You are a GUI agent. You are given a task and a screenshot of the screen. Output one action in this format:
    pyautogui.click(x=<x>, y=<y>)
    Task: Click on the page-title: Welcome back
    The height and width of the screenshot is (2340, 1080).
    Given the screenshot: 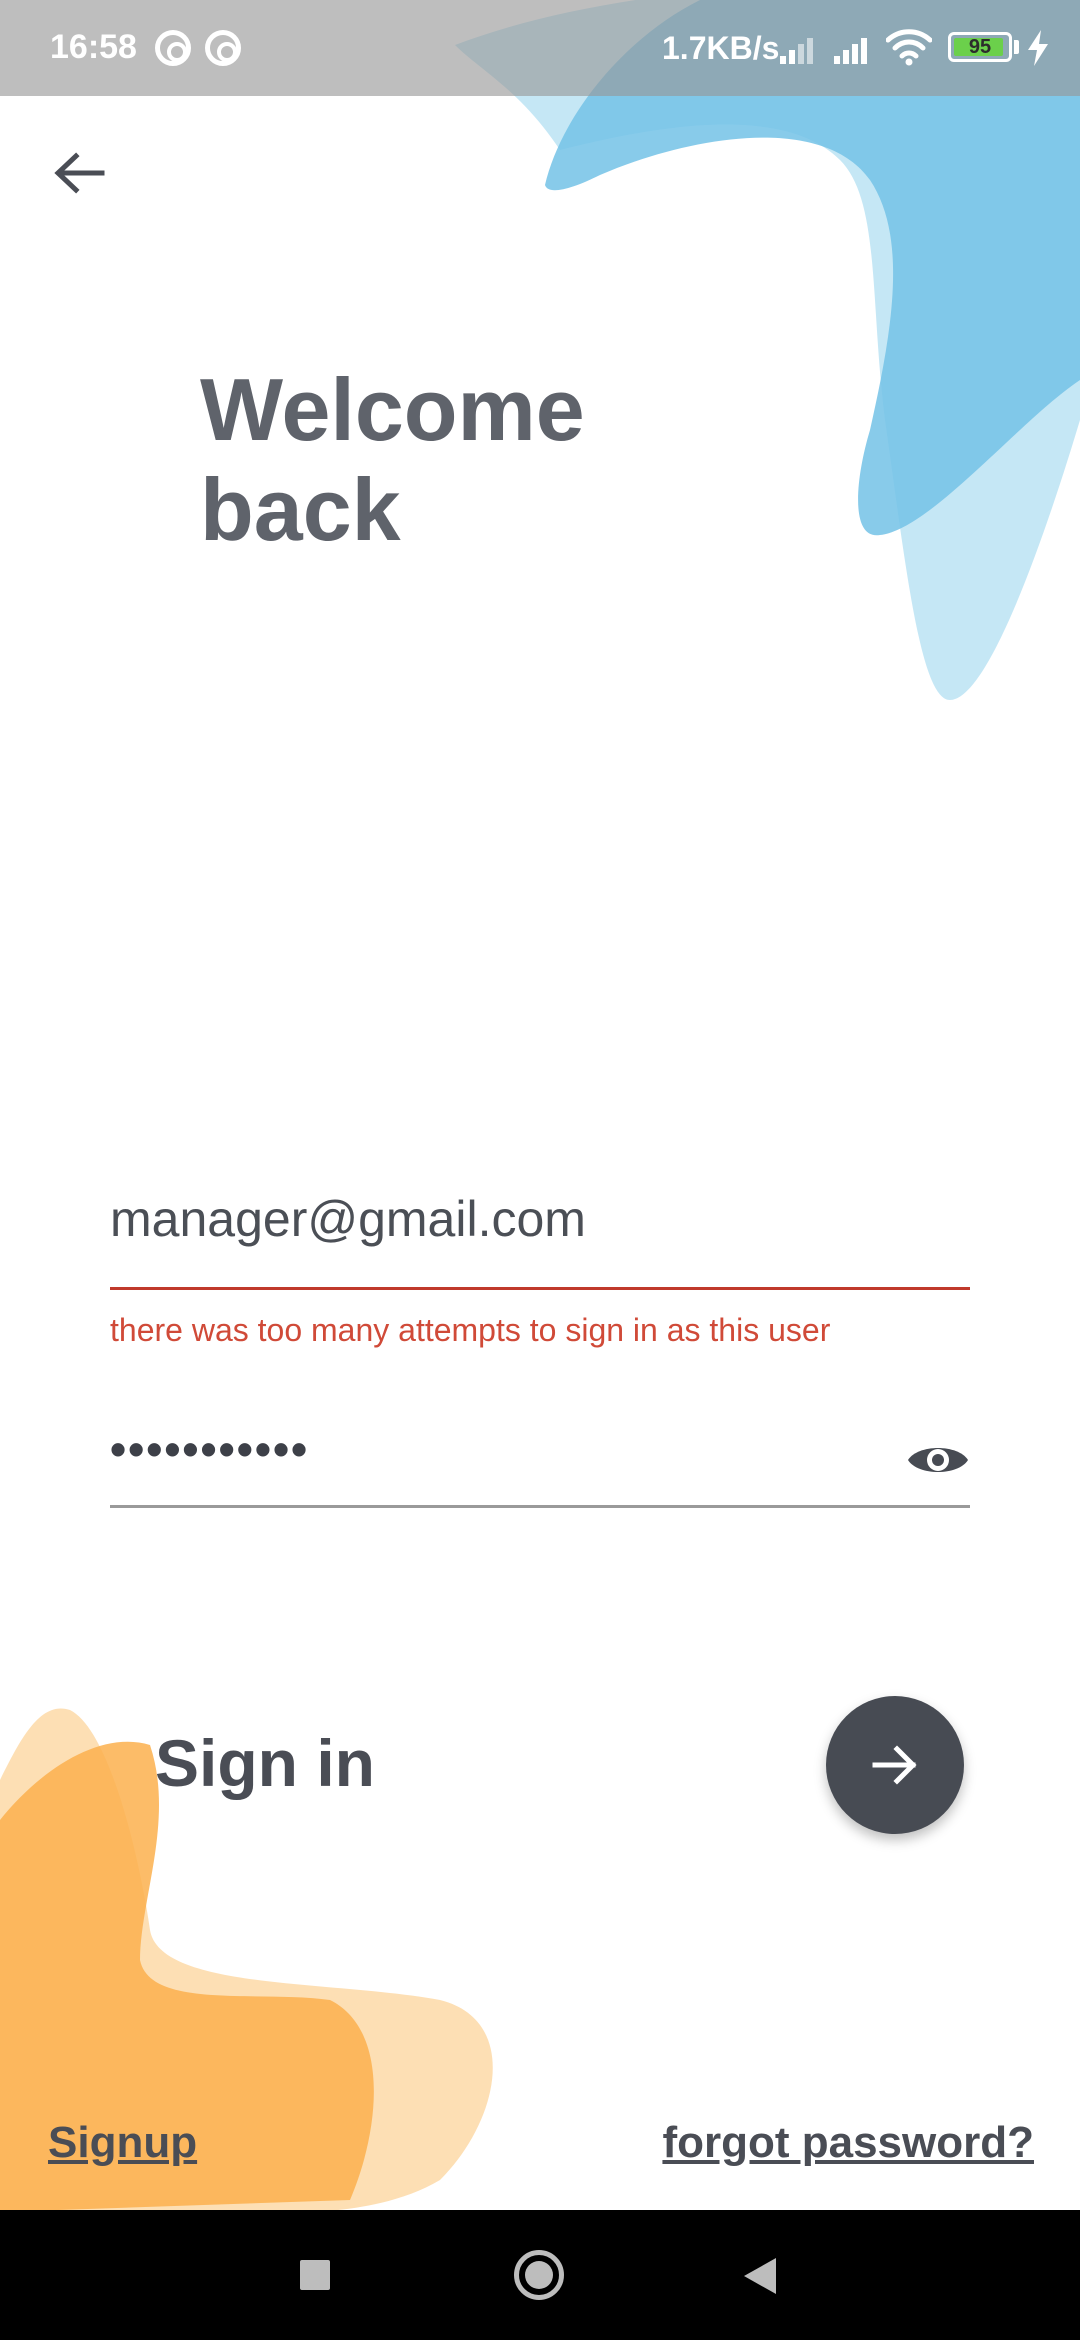 What is the action you would take?
    pyautogui.click(x=392, y=460)
    